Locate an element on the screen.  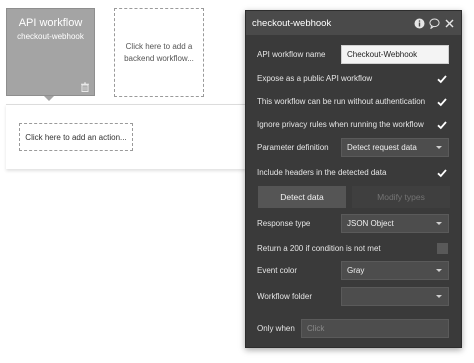
response-type-dropdown: JSON Object is located at coordinates (395, 223).